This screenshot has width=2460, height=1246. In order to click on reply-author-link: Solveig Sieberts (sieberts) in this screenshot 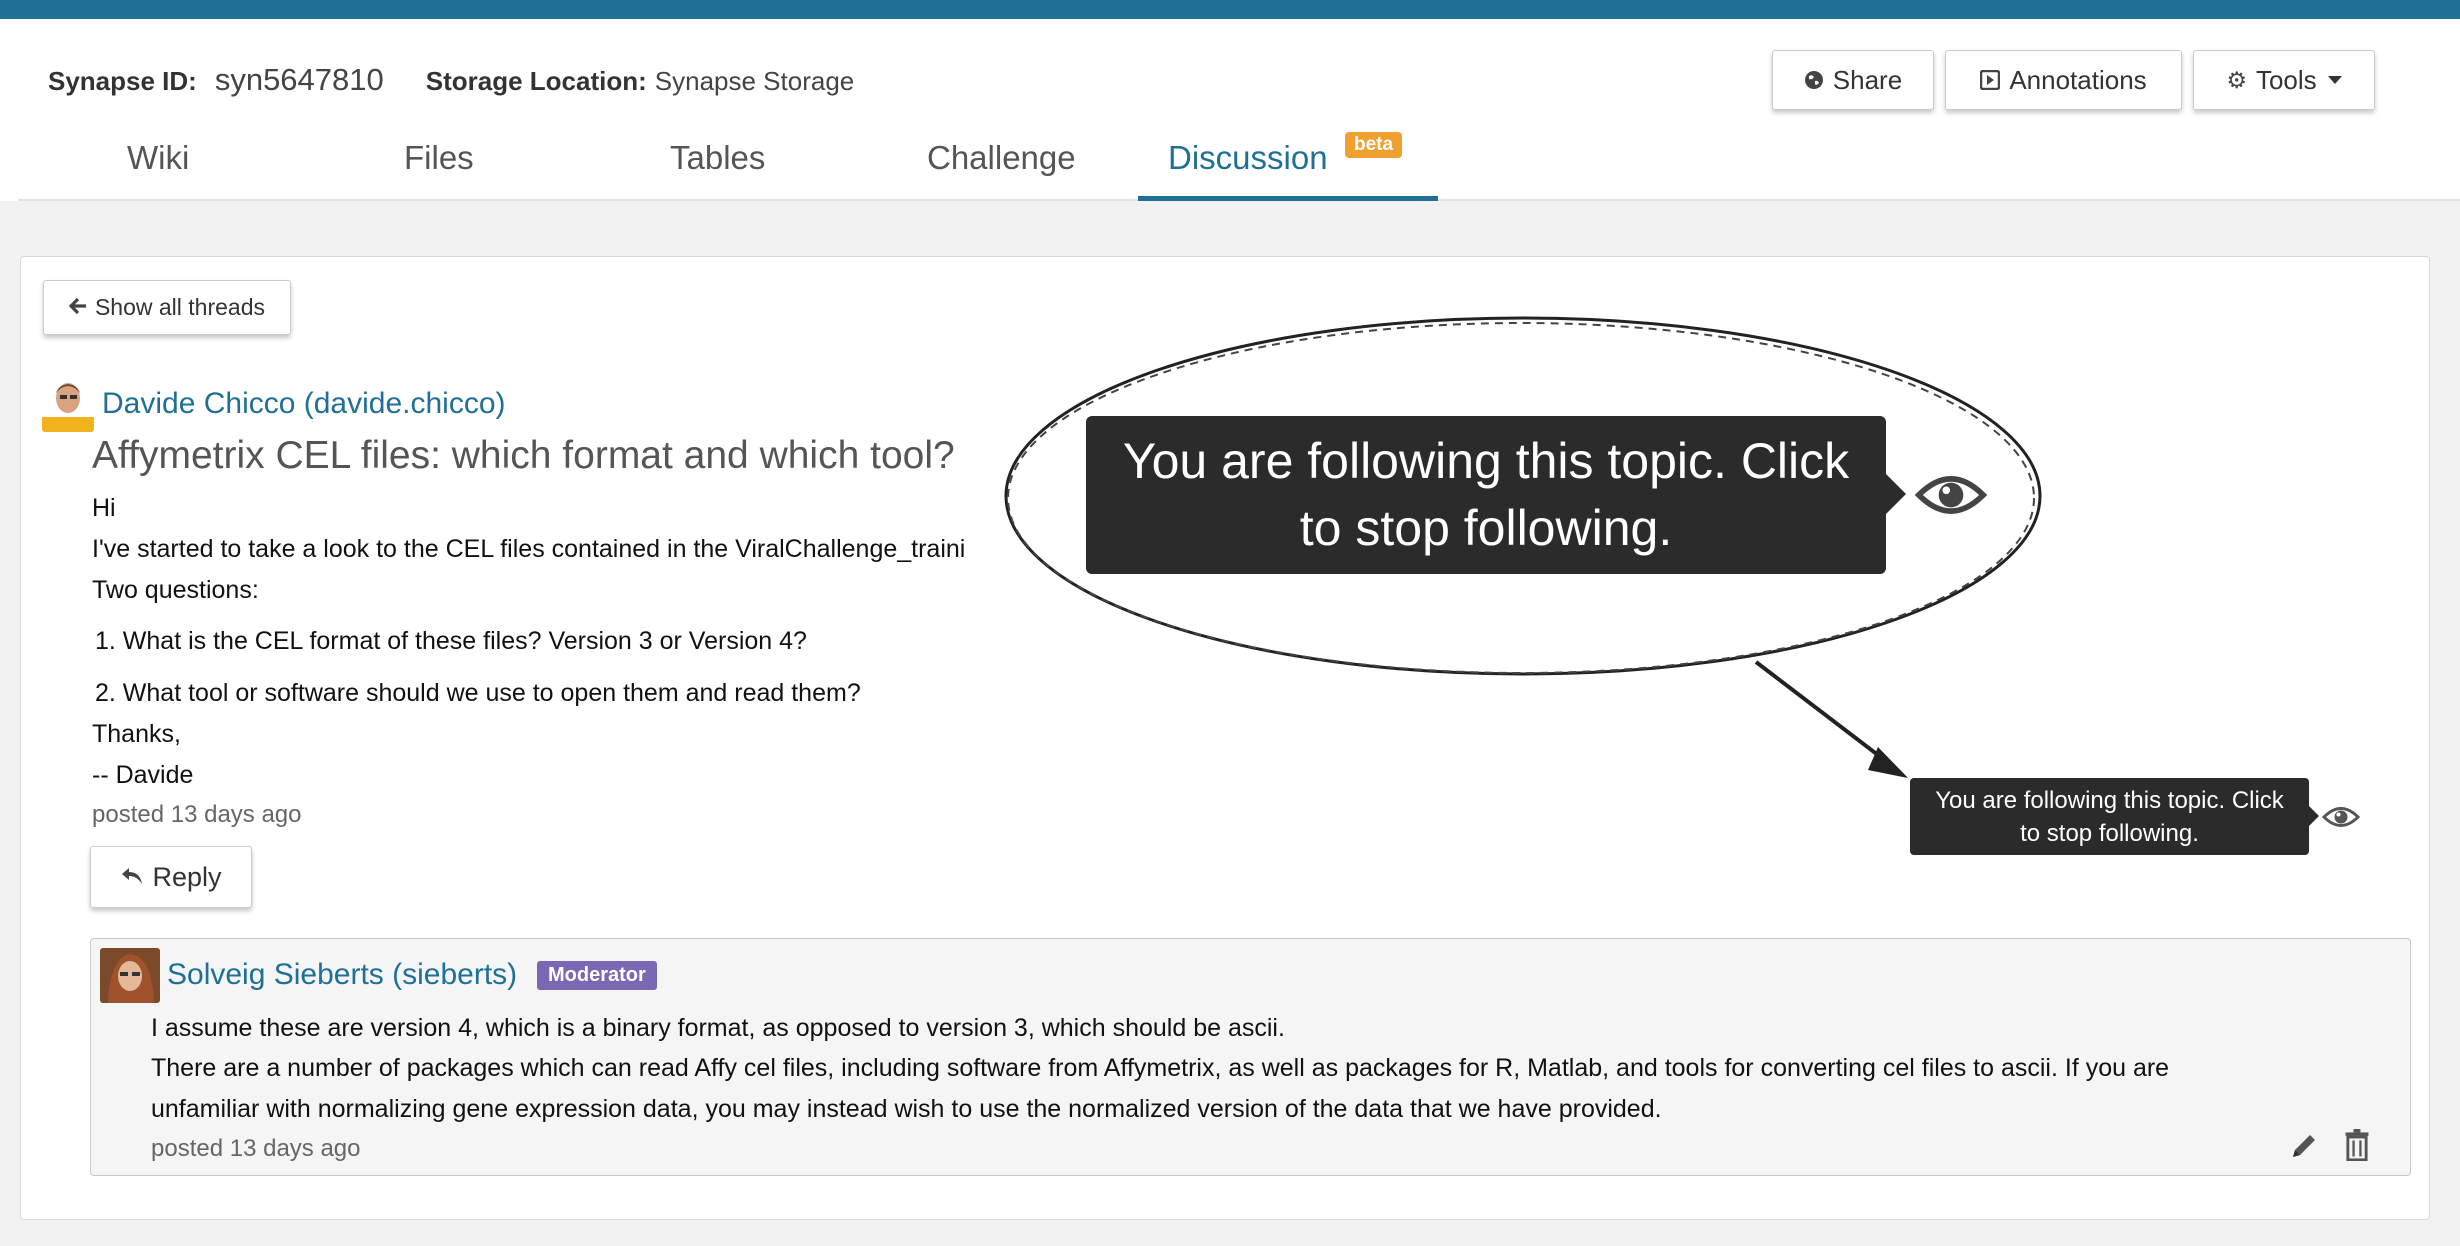, I will do `click(342, 975)`.